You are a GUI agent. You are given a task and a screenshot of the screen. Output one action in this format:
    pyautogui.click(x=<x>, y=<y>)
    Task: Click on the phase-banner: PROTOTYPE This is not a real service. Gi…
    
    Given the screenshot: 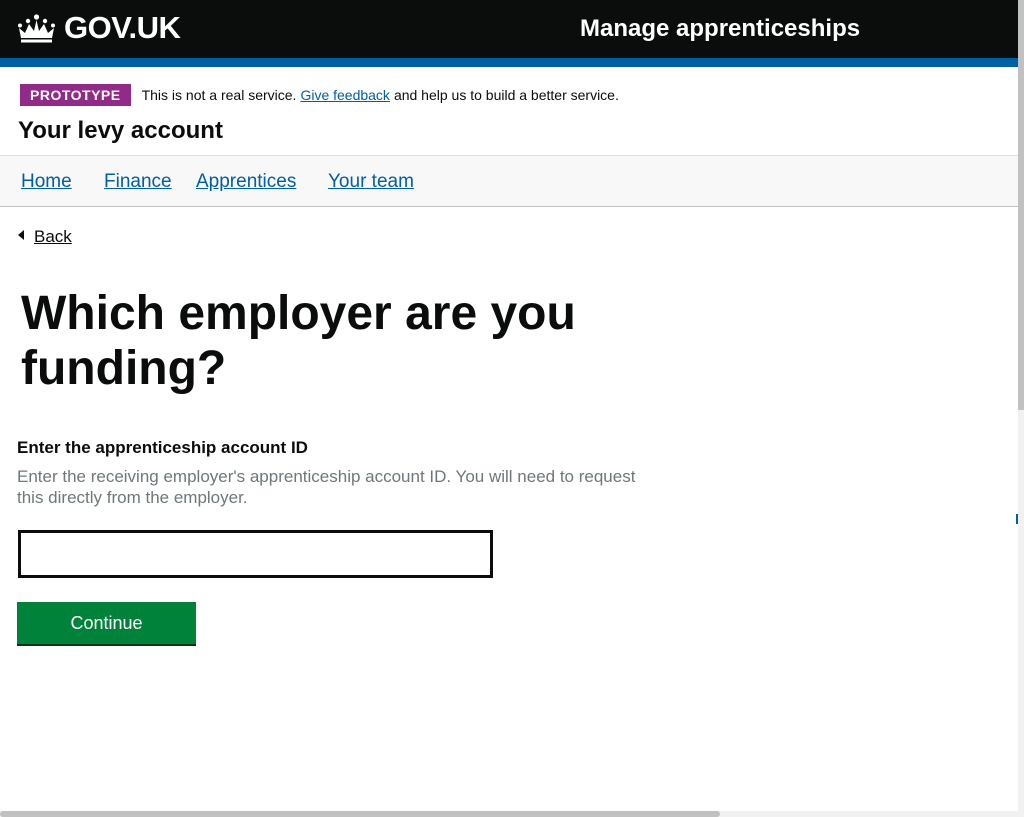 What is the action you would take?
    pyautogui.click(x=319, y=95)
    